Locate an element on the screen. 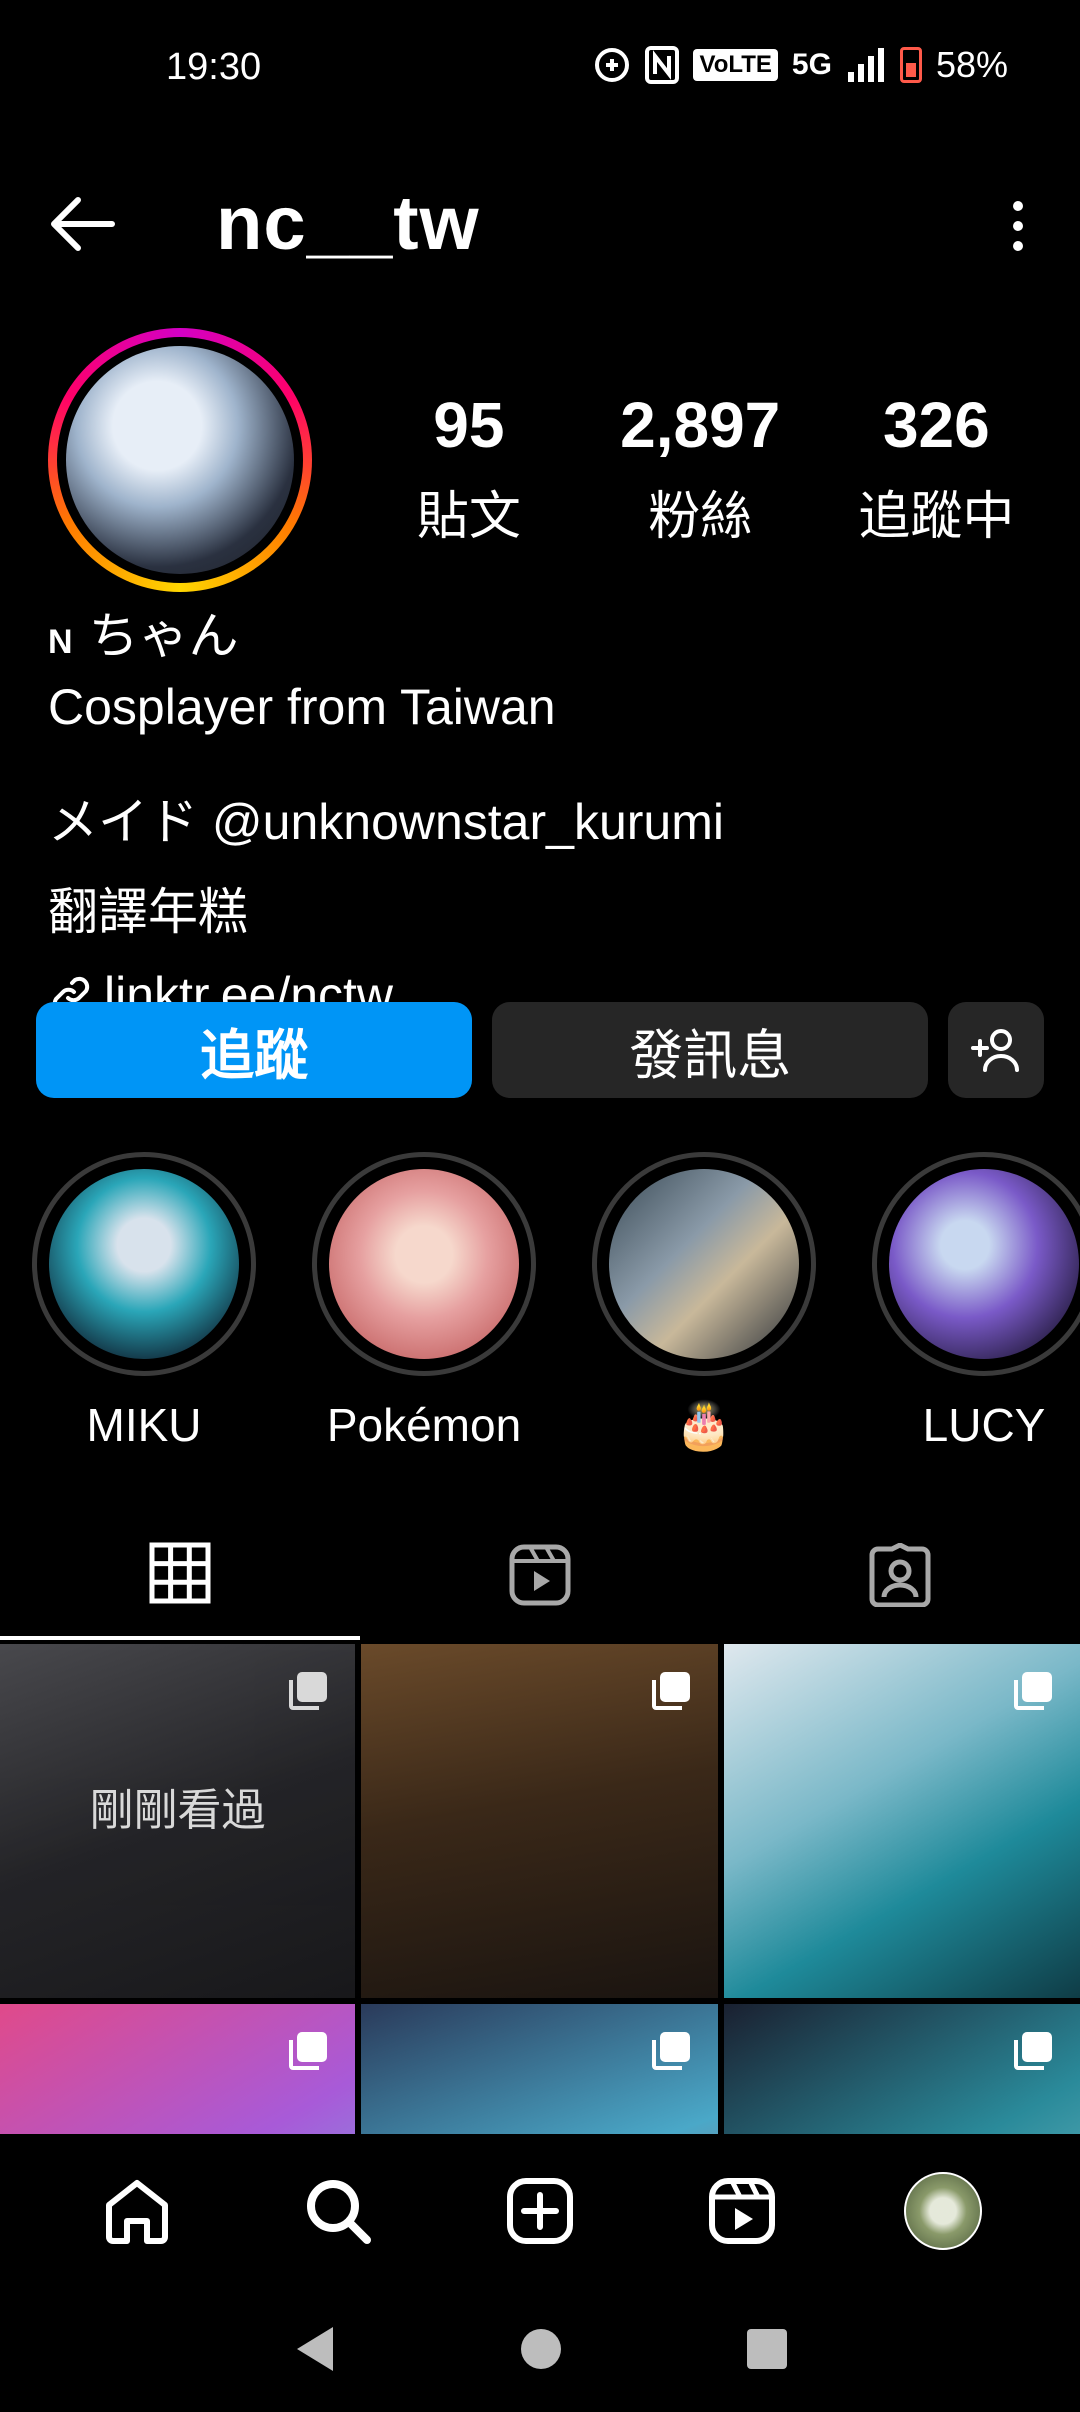 The image size is (1080, 2412). display-name: N ちゃん is located at coordinates (548, 632).